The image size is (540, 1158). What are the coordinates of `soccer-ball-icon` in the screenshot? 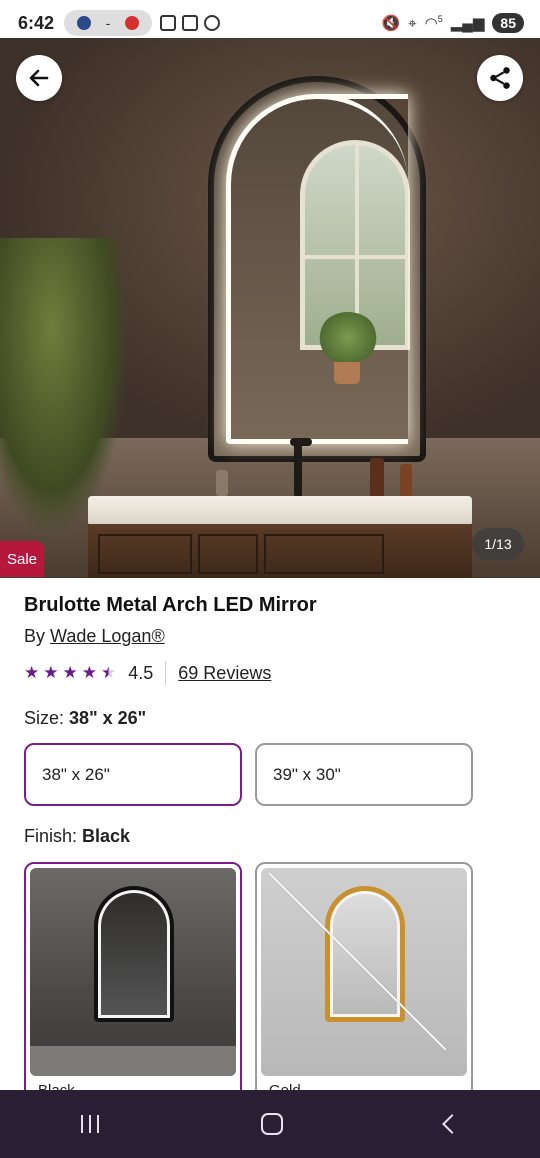 It's located at (212, 23).